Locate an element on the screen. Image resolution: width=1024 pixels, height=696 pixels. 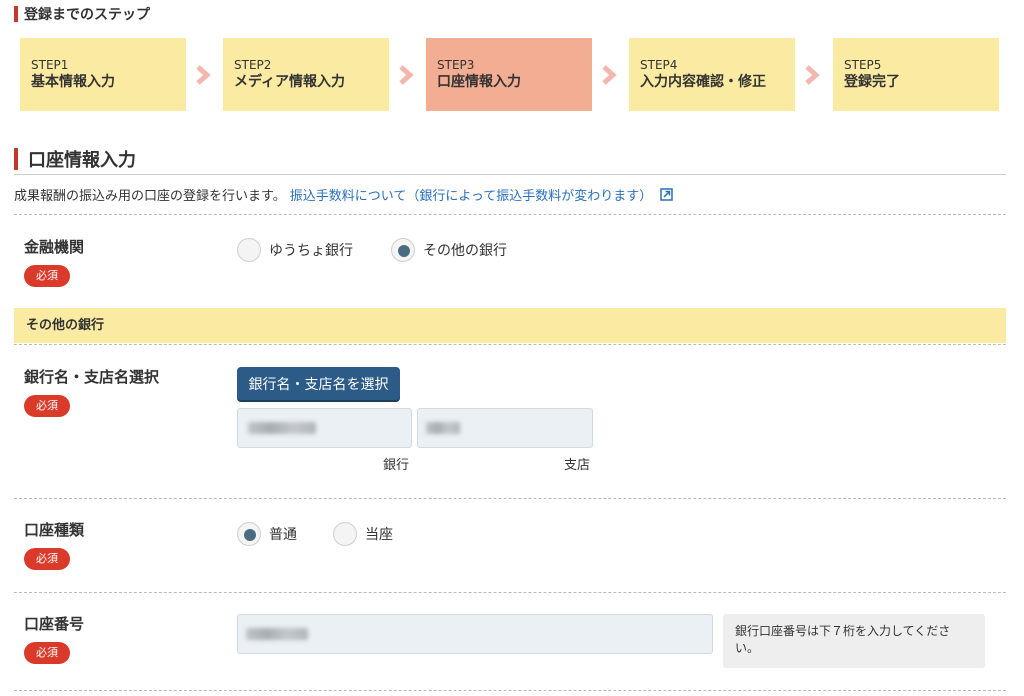
bank-name-field is located at coordinates (324, 428).